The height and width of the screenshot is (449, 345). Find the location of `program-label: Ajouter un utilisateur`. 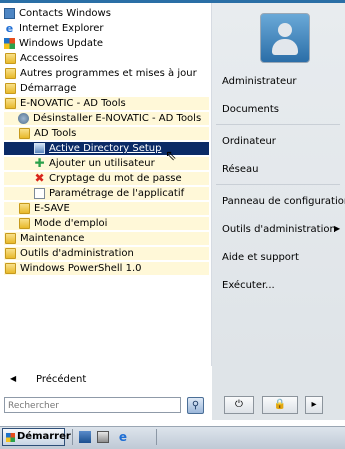

program-label: Ajouter un utilisateur is located at coordinates (102, 163).